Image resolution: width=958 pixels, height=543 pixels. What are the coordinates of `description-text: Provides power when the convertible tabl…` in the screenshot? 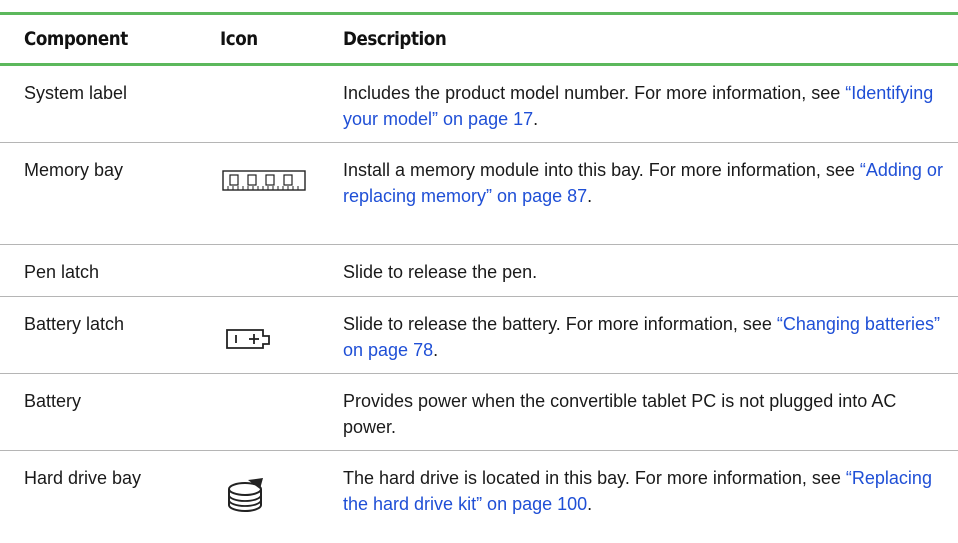 It's located at (620, 414).